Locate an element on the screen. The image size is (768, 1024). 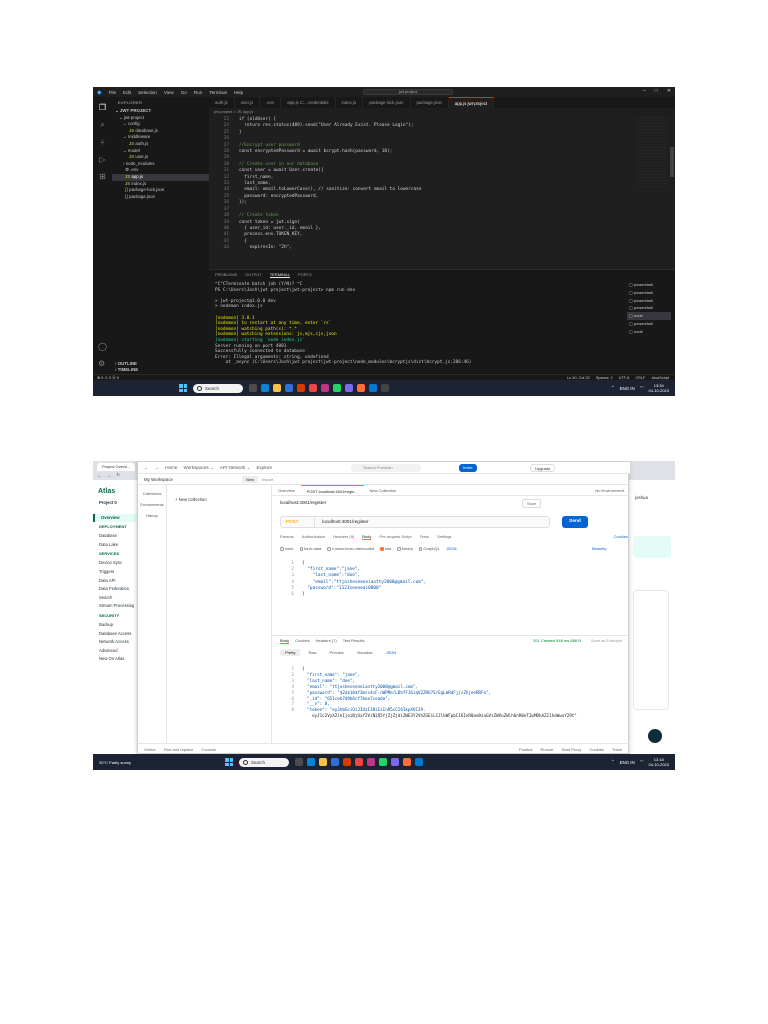
app-icon is located at coordinates (395, 762).